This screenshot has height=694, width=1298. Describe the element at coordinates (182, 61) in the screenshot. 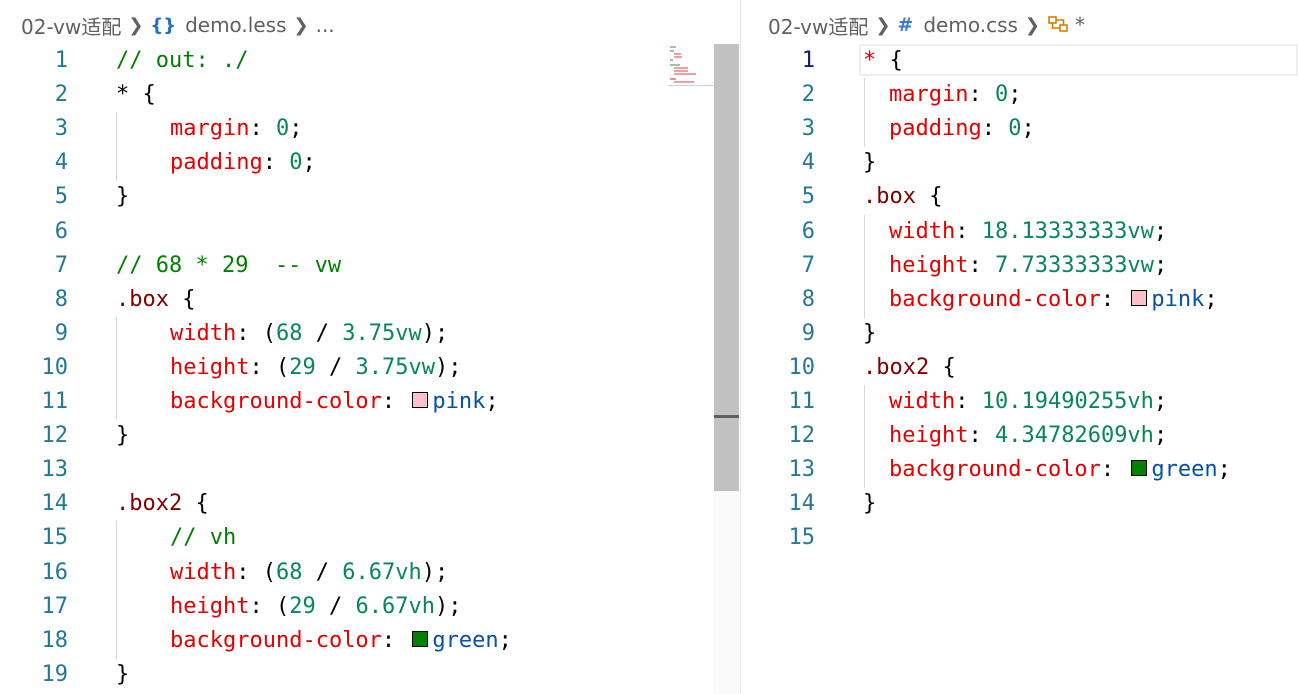

I see `code-text: // out: ./` at that location.